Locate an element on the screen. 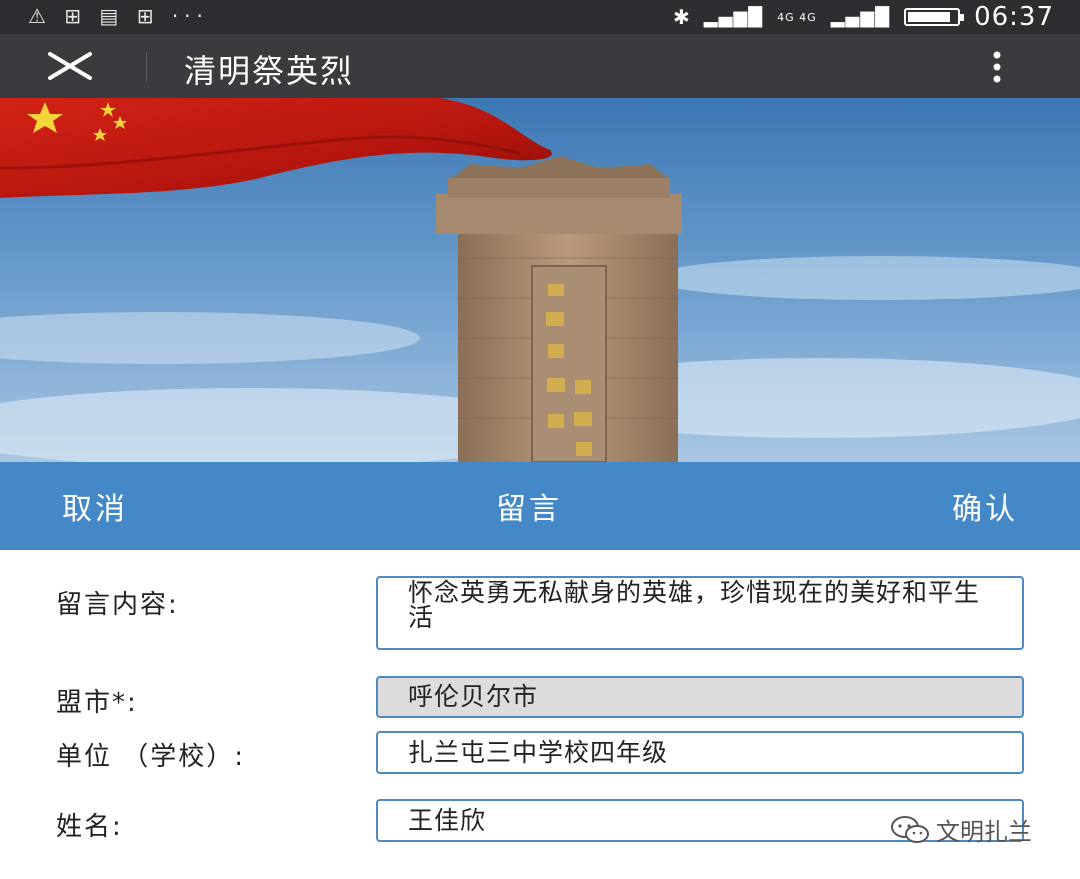  signal-sim1-icon: ▂▄▆█ is located at coordinates (733, 17).